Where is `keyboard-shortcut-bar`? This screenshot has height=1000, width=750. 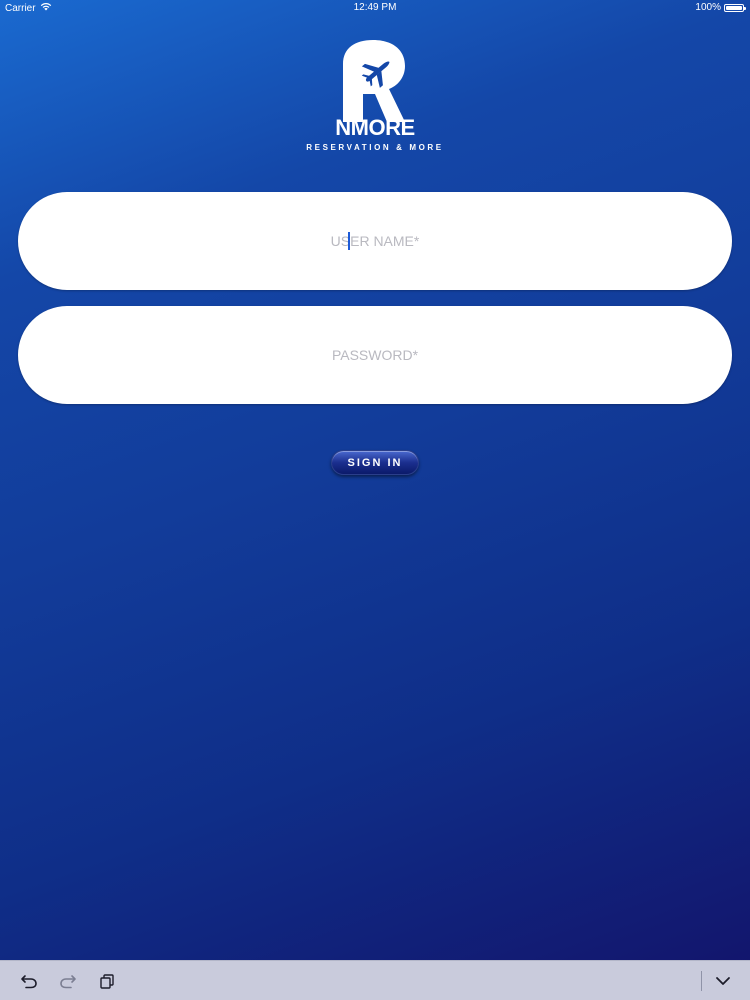 keyboard-shortcut-bar is located at coordinates (375, 980).